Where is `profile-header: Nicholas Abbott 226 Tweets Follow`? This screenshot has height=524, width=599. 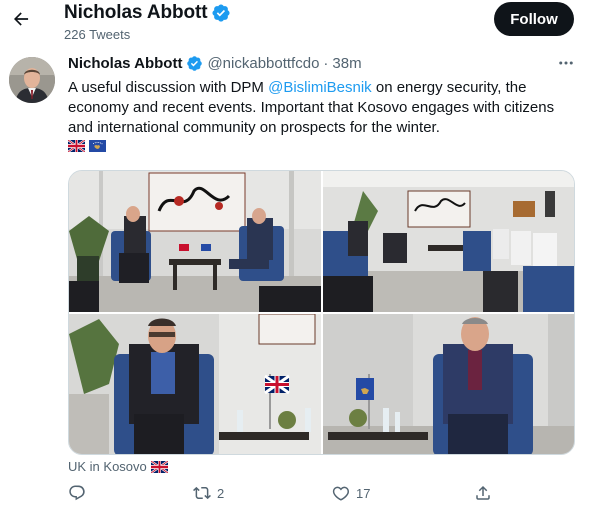 profile-header: Nicholas Abbott 226 Tweets Follow is located at coordinates (299, 23).